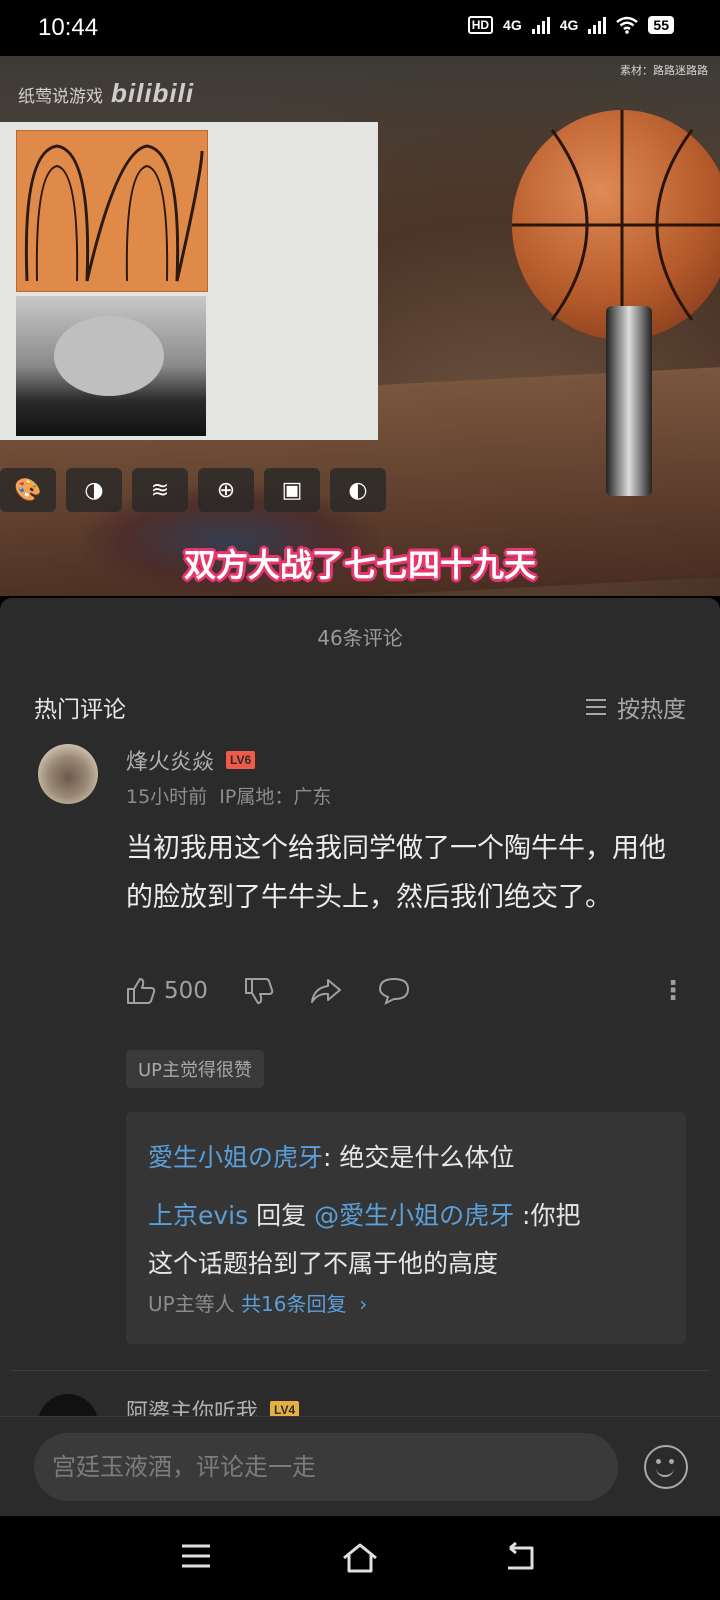 The image size is (720, 1600). Describe the element at coordinates (408, 1240) in the screenshot. I see `reply-item: 上京evis 回复 @愛生小姐の虎牙 :你把 这个话题抬到了不属于他的高度` at that location.